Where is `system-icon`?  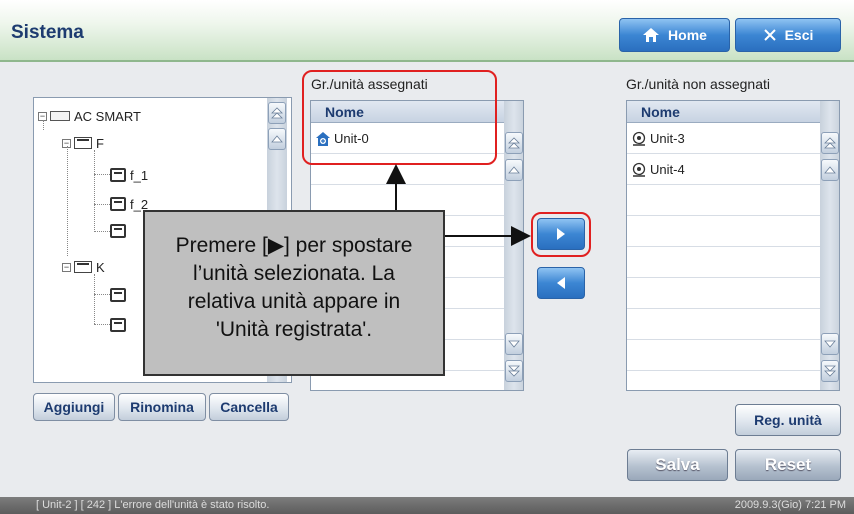 system-icon is located at coordinates (60, 116).